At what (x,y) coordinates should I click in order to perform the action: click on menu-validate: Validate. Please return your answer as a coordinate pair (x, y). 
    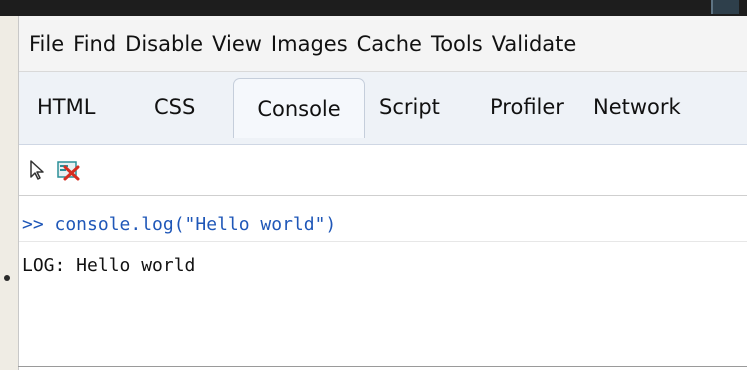
    Looking at the image, I should click on (534, 44).